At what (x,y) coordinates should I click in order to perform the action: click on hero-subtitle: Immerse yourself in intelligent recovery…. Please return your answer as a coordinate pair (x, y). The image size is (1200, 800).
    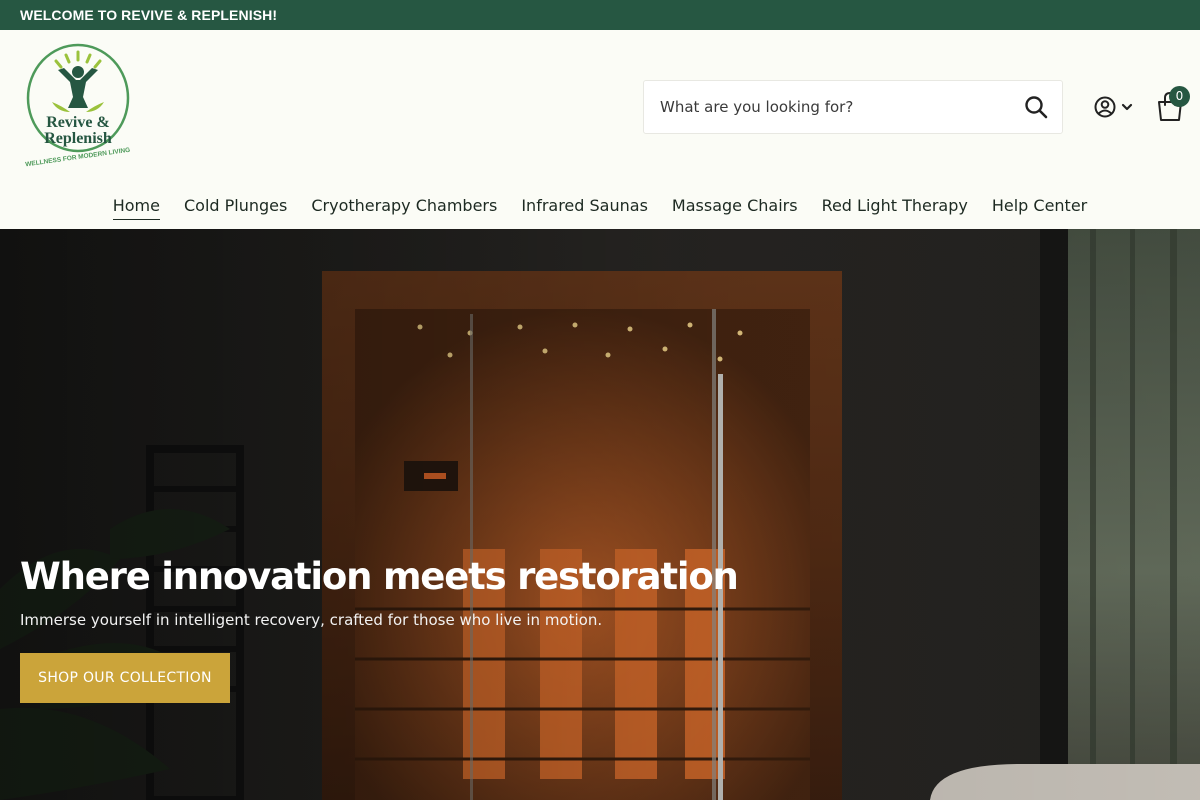
    Looking at the image, I should click on (311, 620).